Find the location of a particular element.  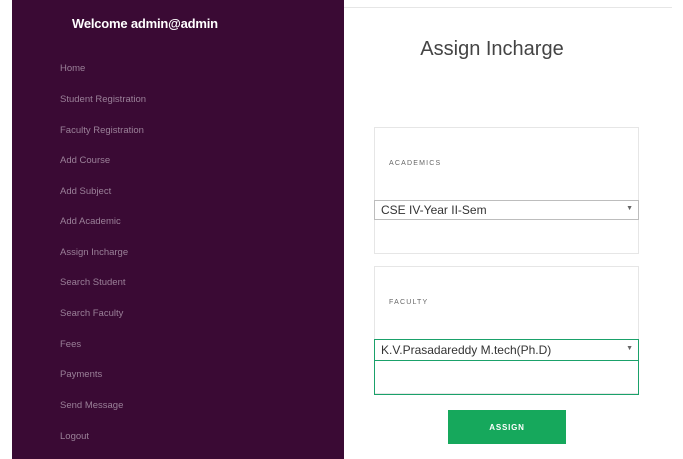

sidebar-item-search-student: Search Student is located at coordinates (93, 282).